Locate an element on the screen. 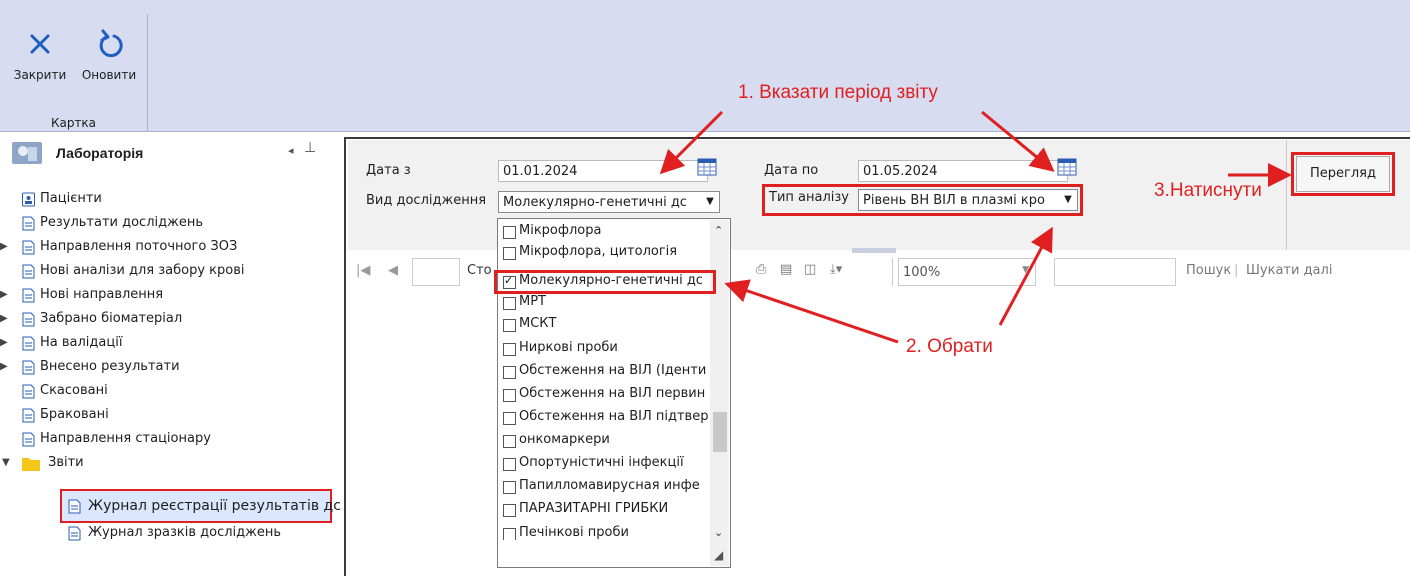  arrow-to-analysis-type is located at coordinates (1025, 276).